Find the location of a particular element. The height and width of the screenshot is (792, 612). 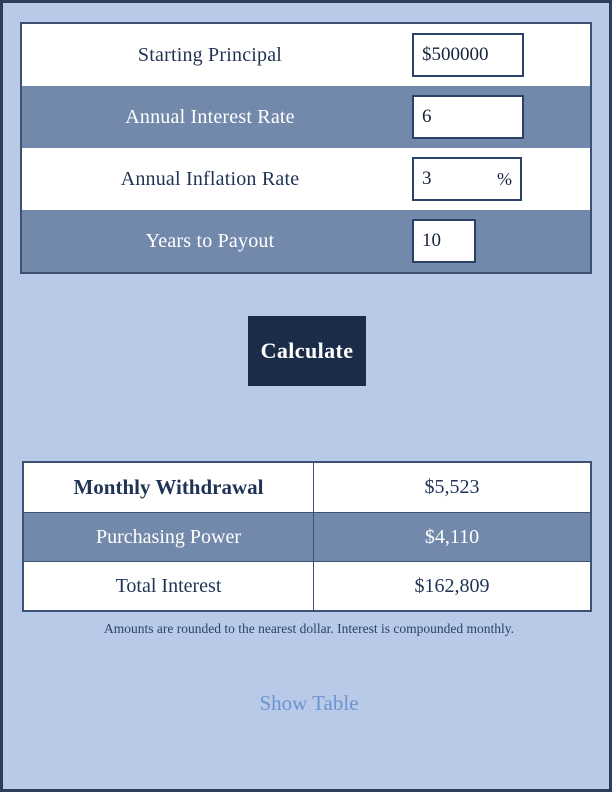

input-field-wrapper-annual-inflation-rate: 3% is located at coordinates (501, 179).